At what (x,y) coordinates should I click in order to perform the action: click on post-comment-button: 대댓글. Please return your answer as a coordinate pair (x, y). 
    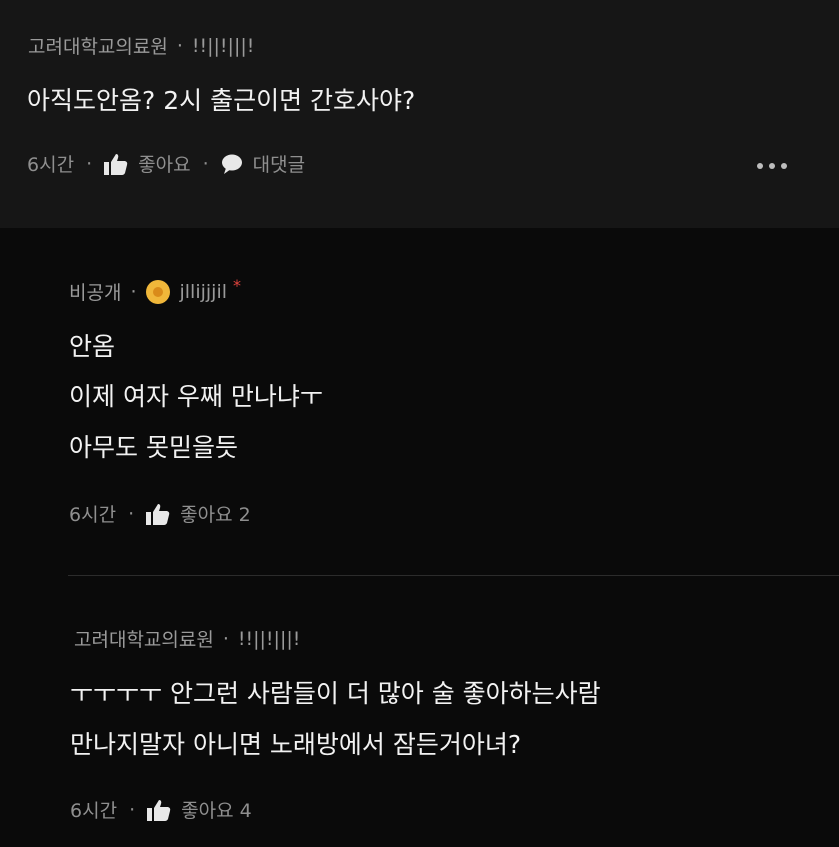
    Looking at the image, I should click on (263, 163).